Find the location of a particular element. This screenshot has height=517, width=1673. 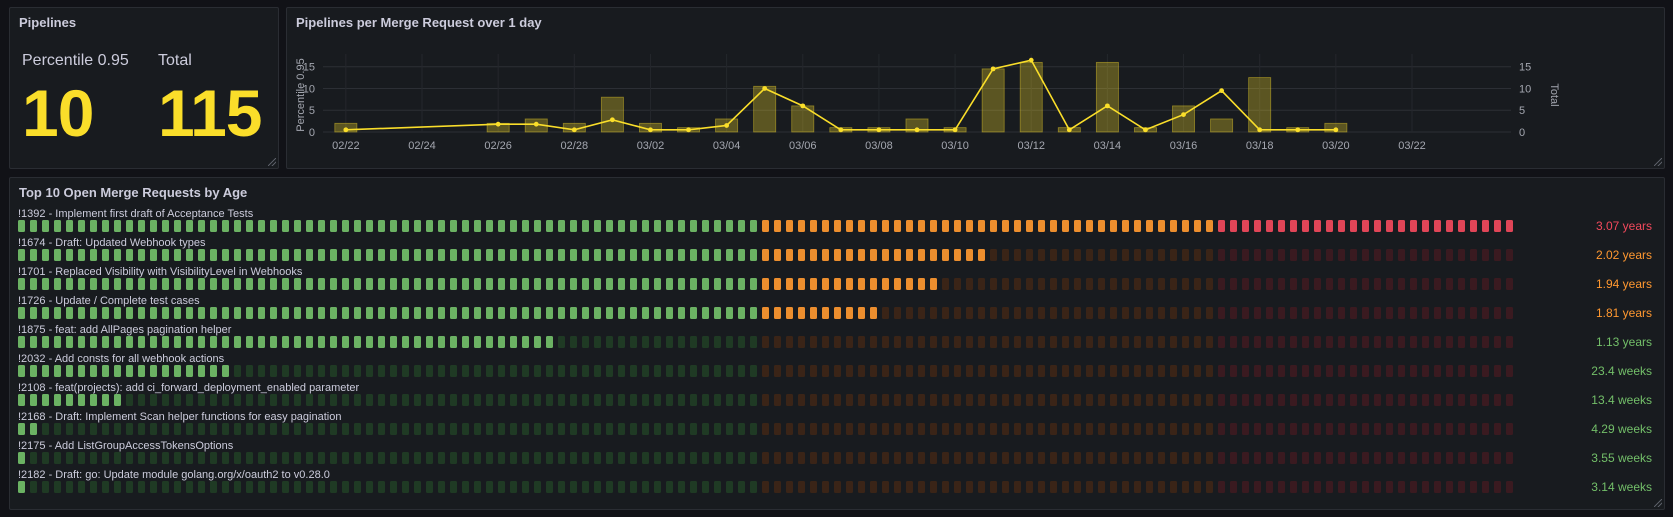

age-number: 13.4 is located at coordinates (1603, 400).